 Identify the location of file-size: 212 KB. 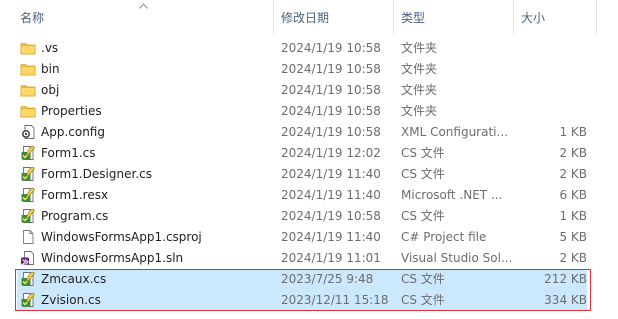
(565, 279).